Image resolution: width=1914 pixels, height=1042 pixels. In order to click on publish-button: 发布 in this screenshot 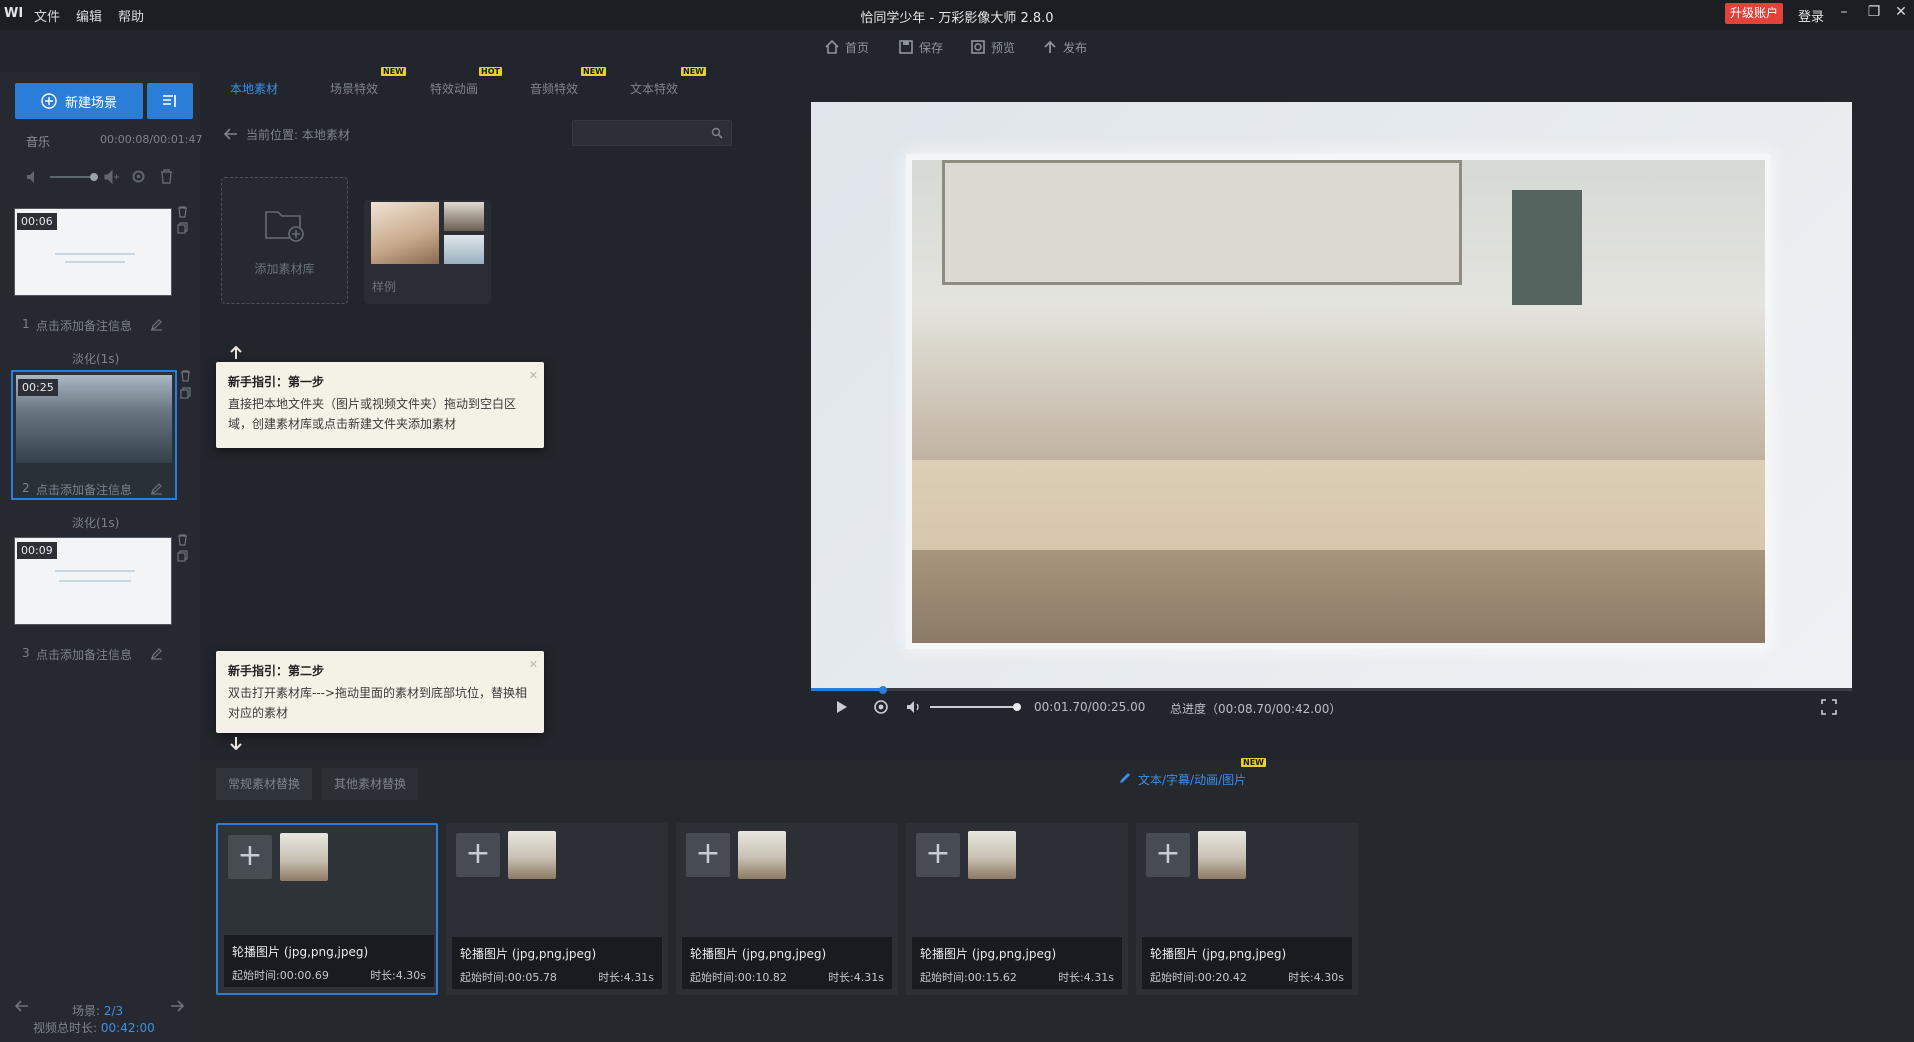, I will do `click(1064, 47)`.